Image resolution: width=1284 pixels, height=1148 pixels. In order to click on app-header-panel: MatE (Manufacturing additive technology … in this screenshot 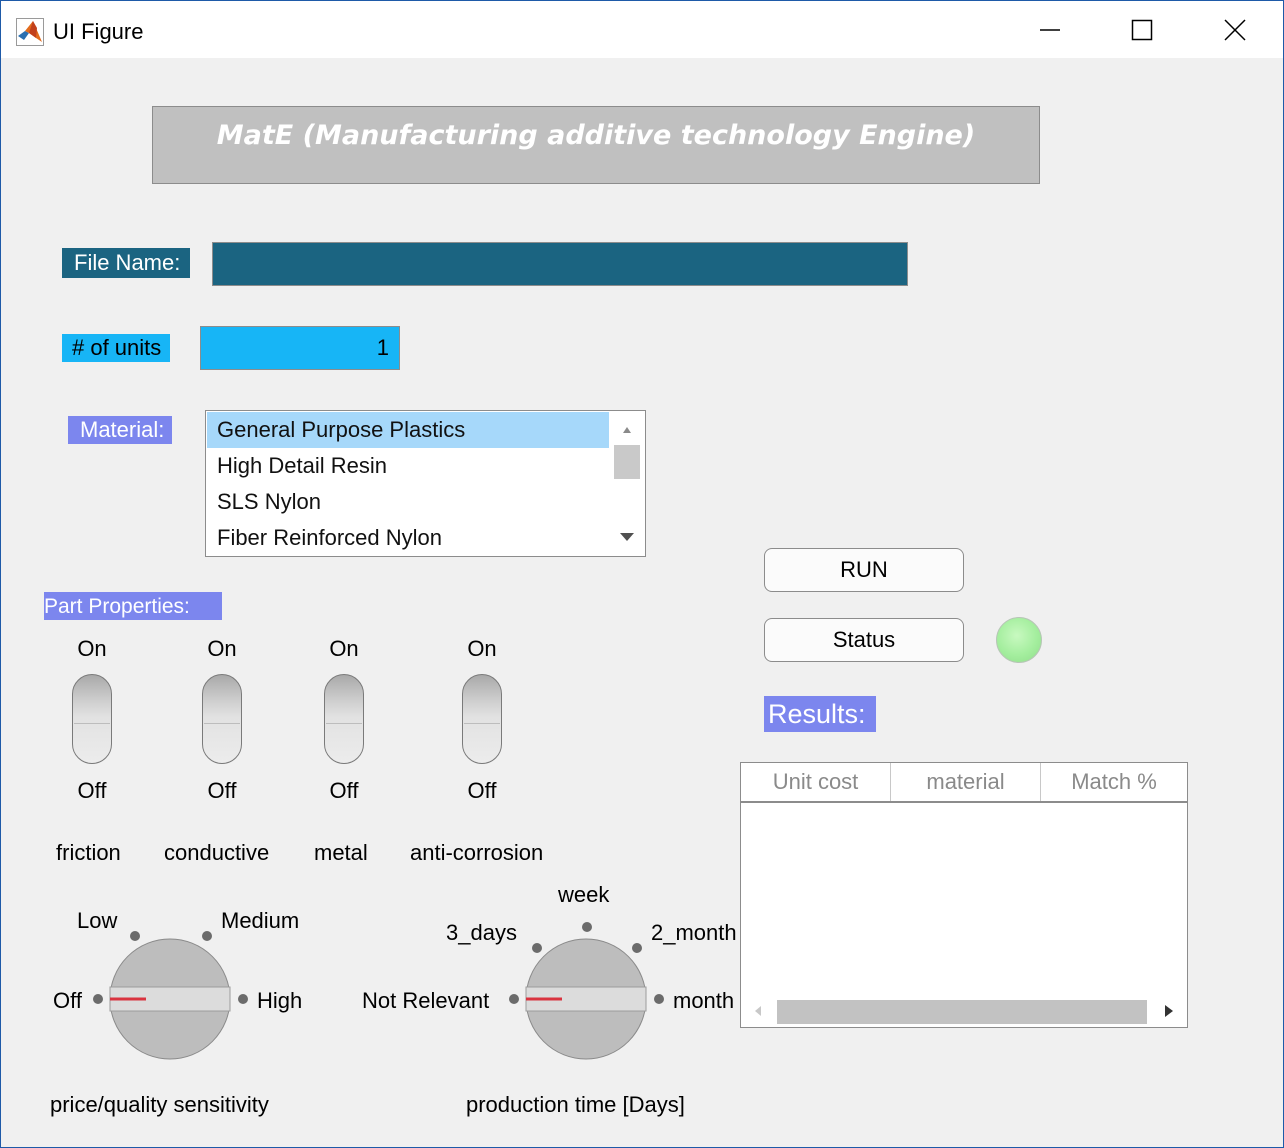, I will do `click(596, 145)`.